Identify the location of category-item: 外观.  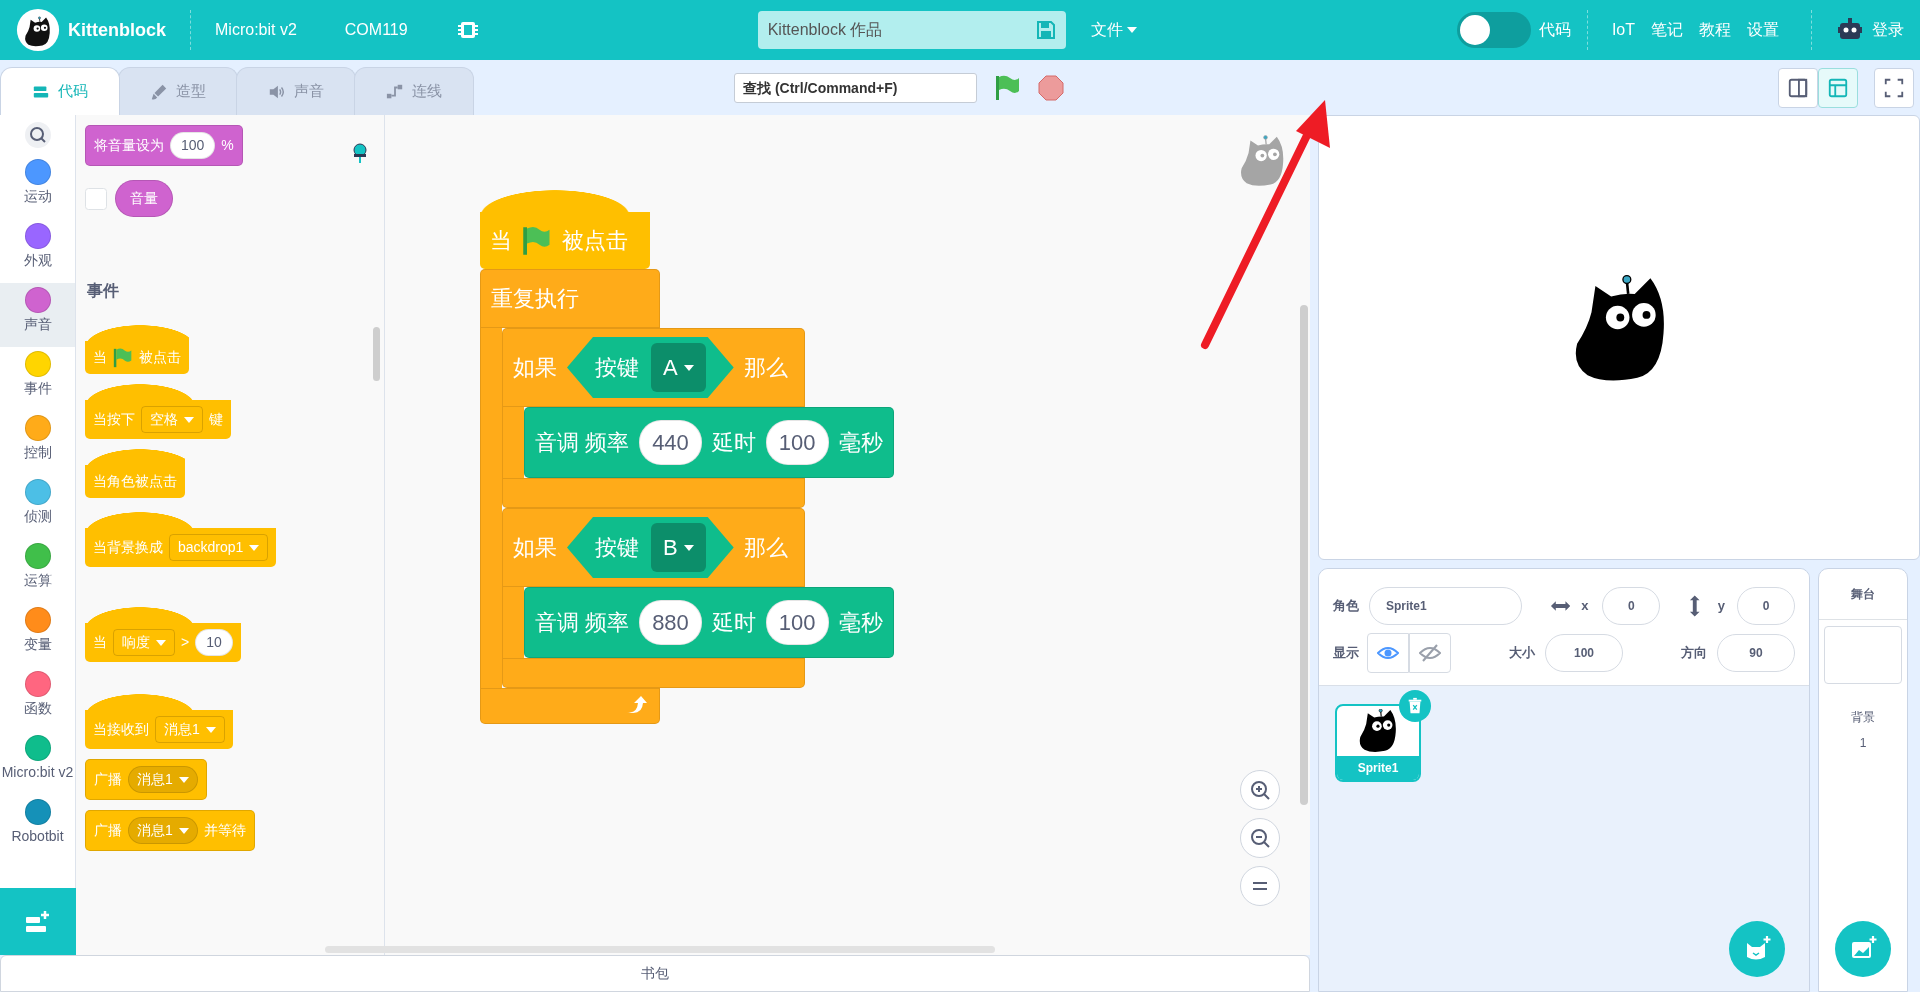
(37, 251).